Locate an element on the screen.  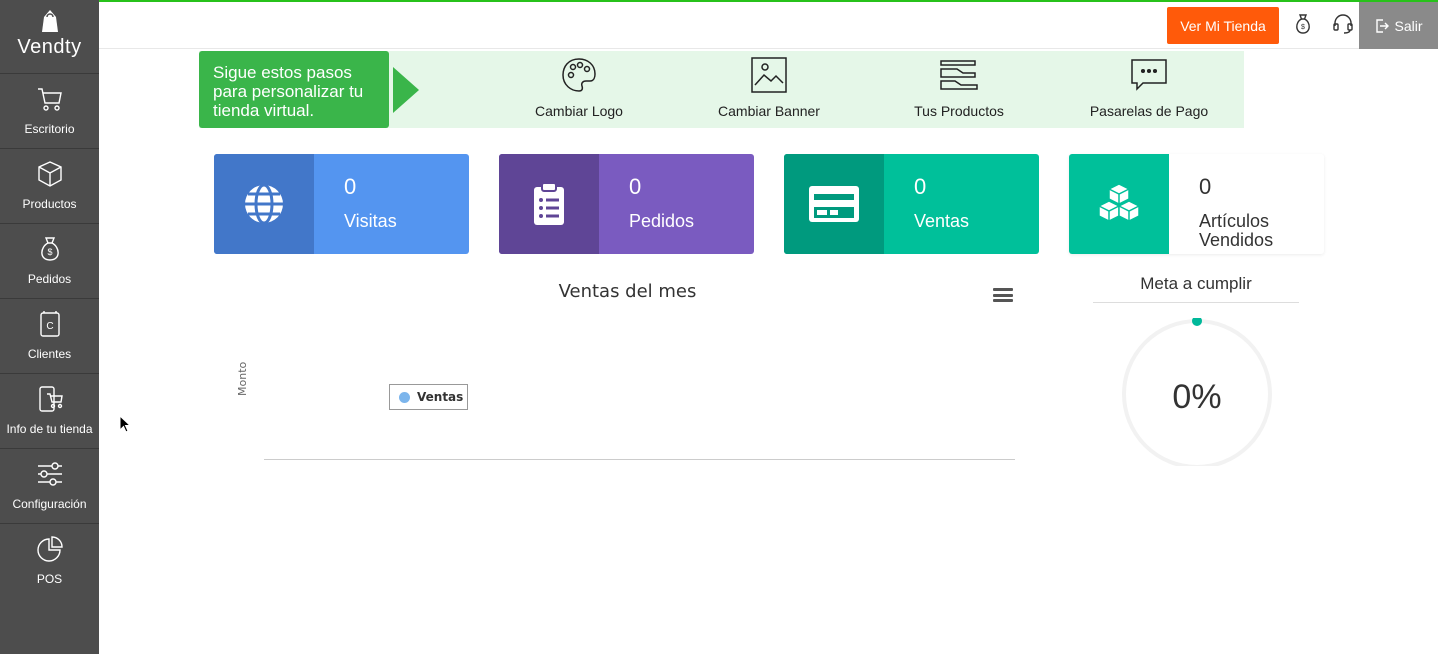
stat-card-orders: 0 Pedidos is located at coordinates (626, 204).